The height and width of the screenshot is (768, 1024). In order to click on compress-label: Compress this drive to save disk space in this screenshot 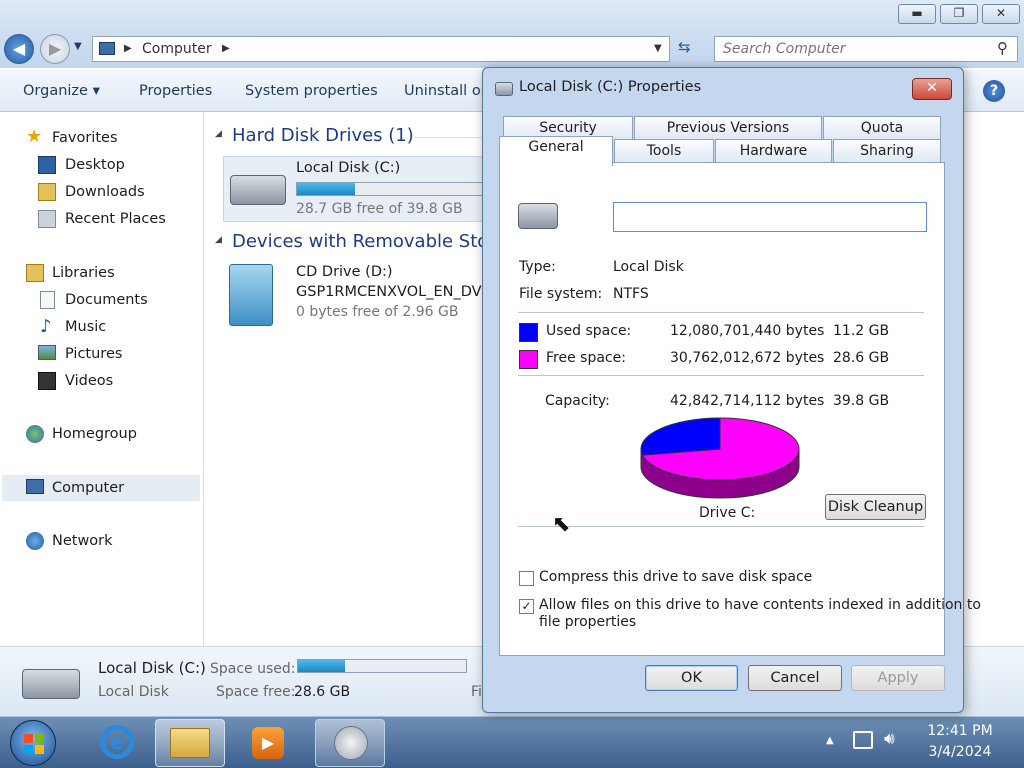, I will do `click(675, 577)`.